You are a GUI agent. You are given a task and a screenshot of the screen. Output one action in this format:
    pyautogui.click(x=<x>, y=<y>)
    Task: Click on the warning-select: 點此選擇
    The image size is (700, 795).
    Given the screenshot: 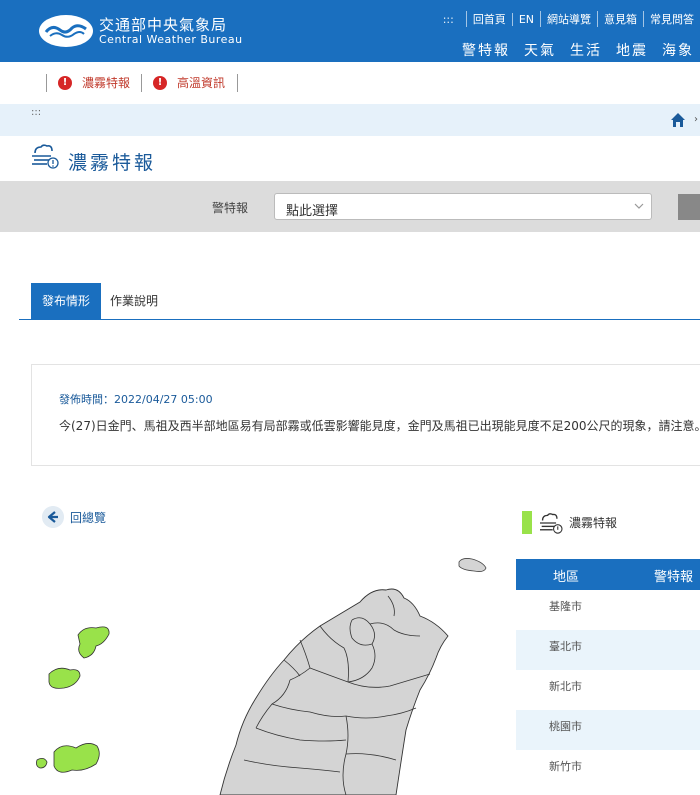 What is the action you would take?
    pyautogui.click(x=463, y=206)
    